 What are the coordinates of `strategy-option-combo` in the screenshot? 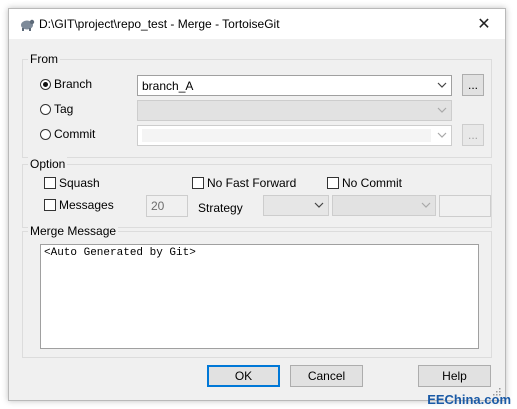 It's located at (384, 205).